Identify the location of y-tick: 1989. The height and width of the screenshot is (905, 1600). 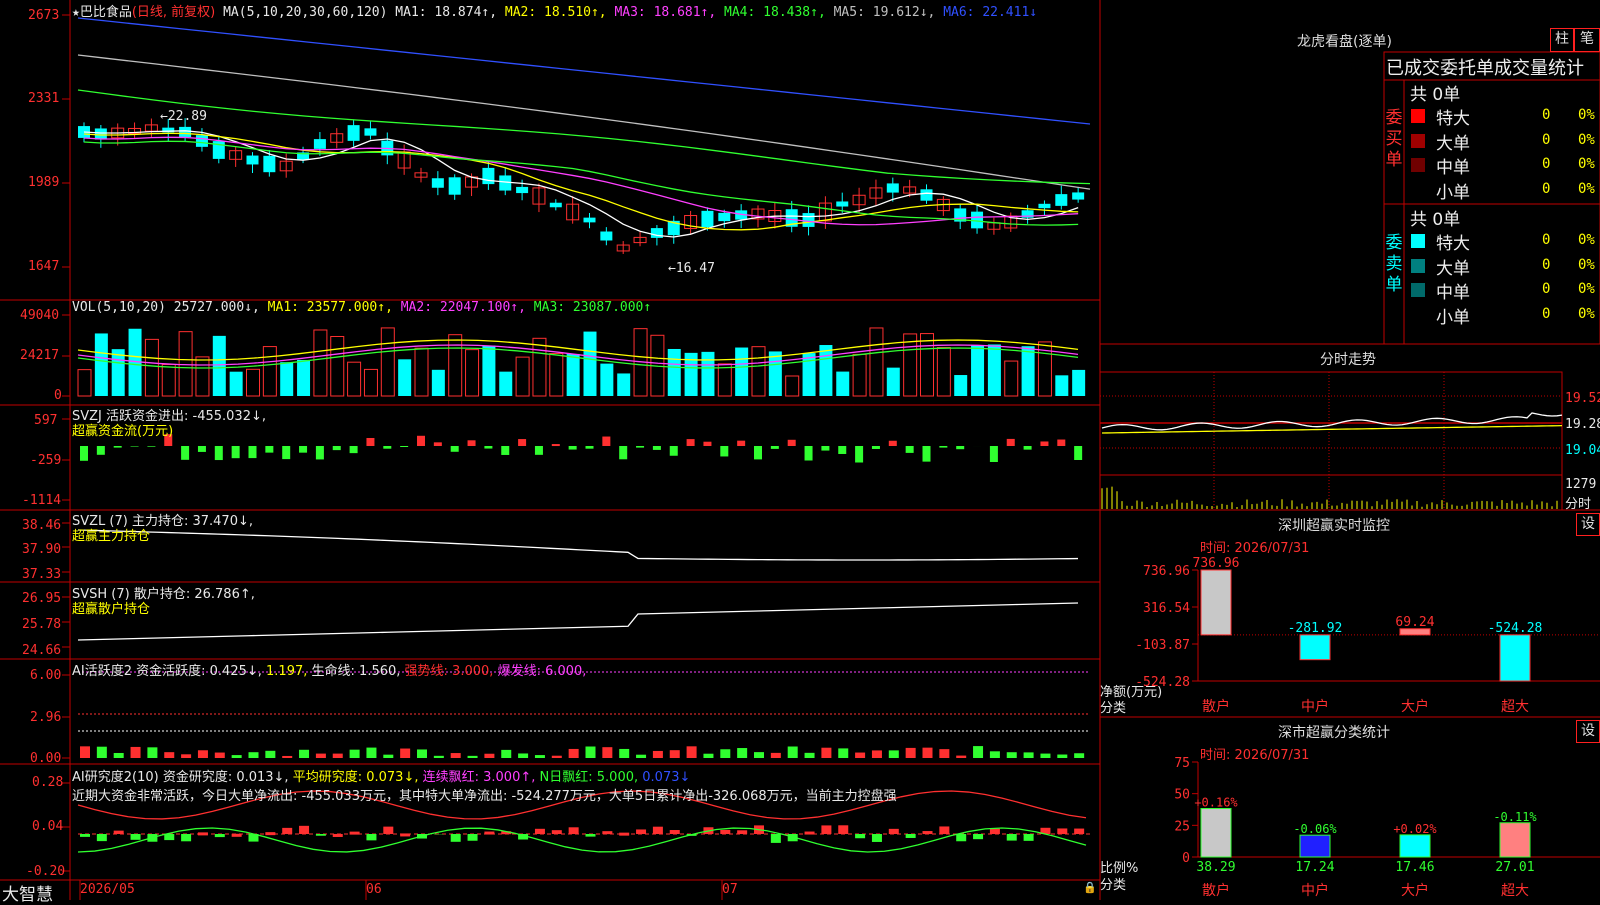
(43, 182).